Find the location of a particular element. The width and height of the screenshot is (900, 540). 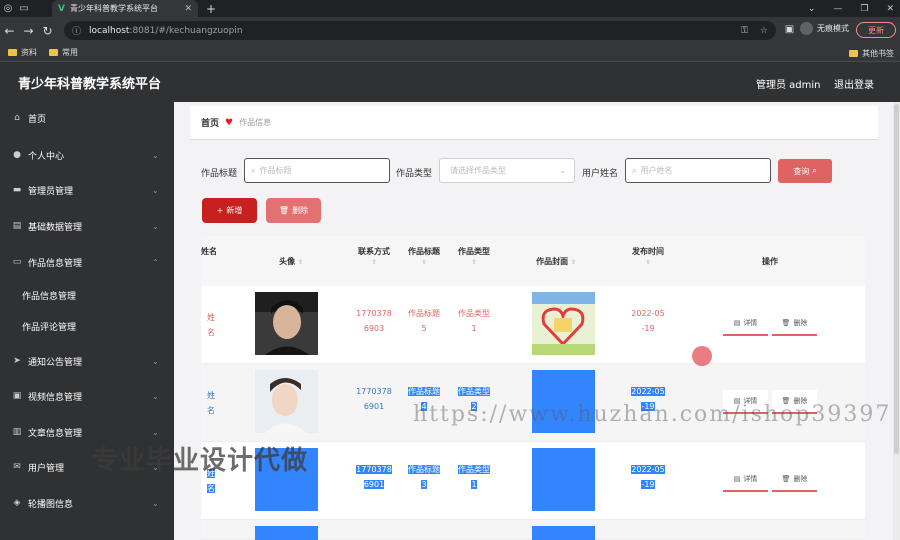

sidebar-item-label: 轮播图信息 is located at coordinates (51, 504).